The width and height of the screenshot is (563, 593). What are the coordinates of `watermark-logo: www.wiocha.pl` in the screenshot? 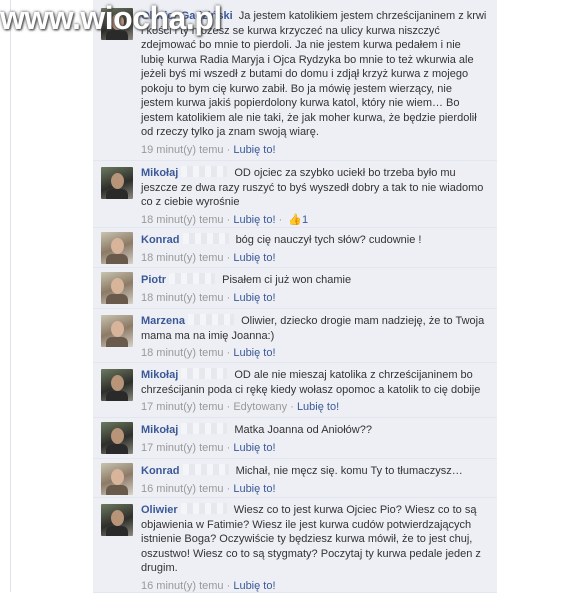 It's located at (100, 20).